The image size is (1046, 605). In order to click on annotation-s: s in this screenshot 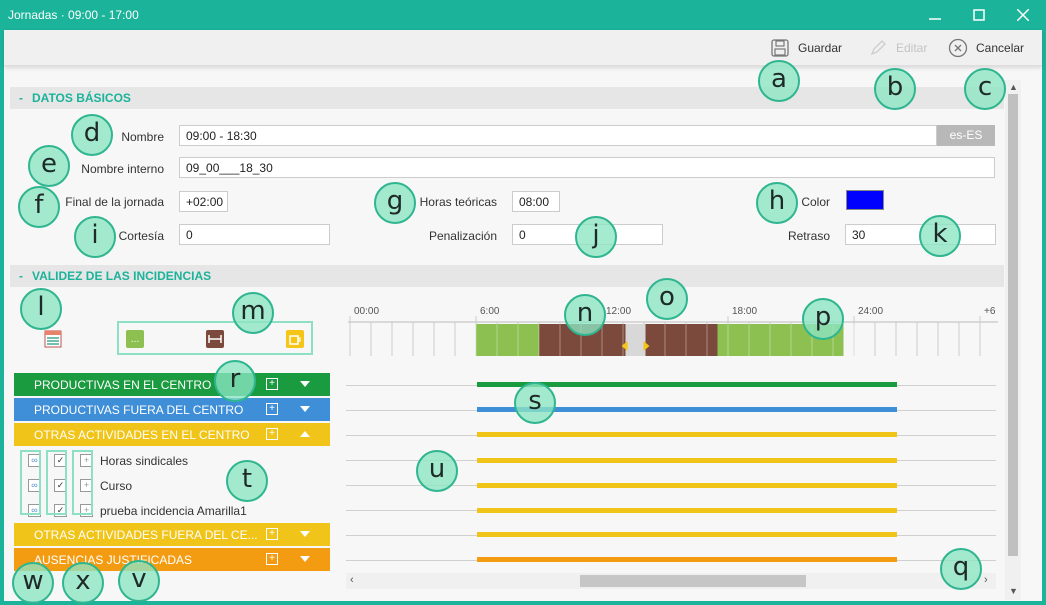, I will do `click(535, 403)`.